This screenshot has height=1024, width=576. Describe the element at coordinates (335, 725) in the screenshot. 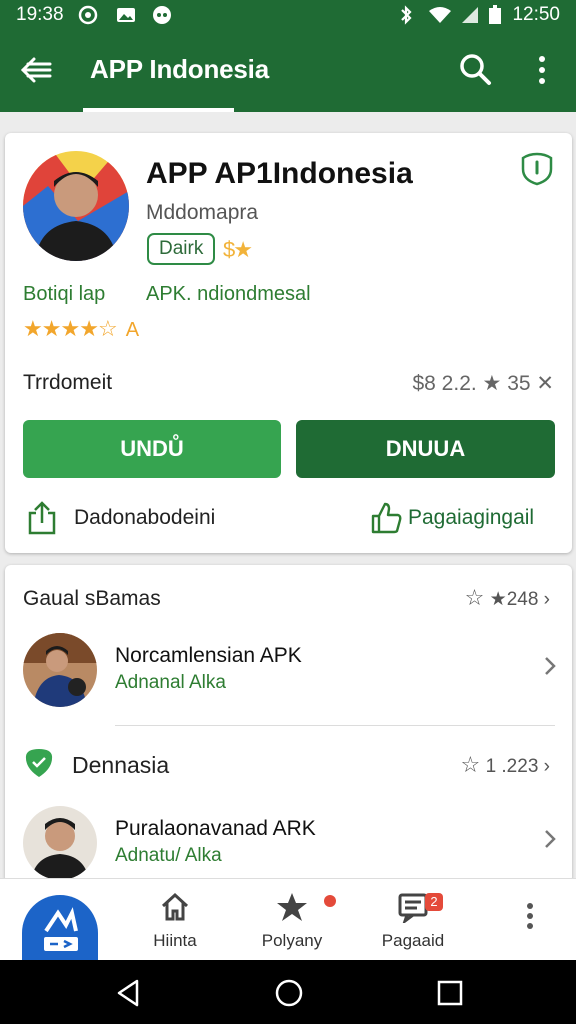

I see `divider` at that location.